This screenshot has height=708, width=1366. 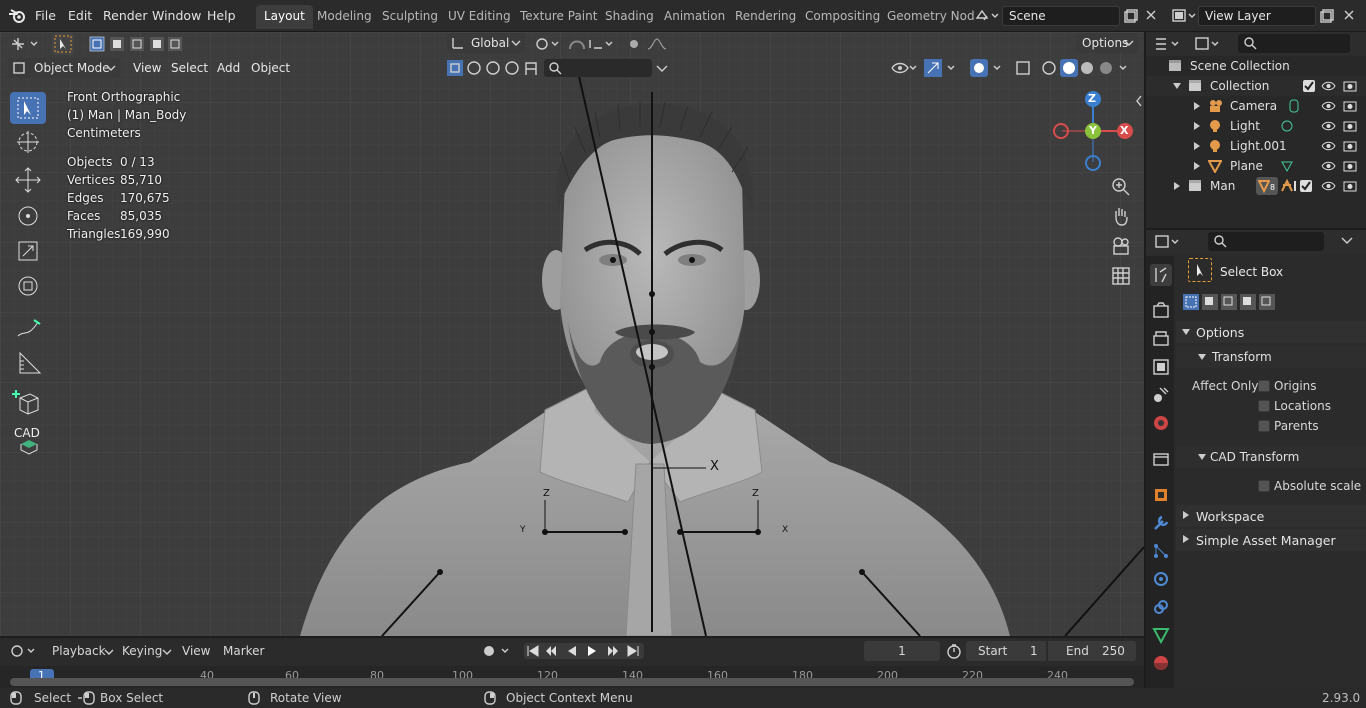 I want to click on options-dropdown: Options, so click(x=1107, y=43).